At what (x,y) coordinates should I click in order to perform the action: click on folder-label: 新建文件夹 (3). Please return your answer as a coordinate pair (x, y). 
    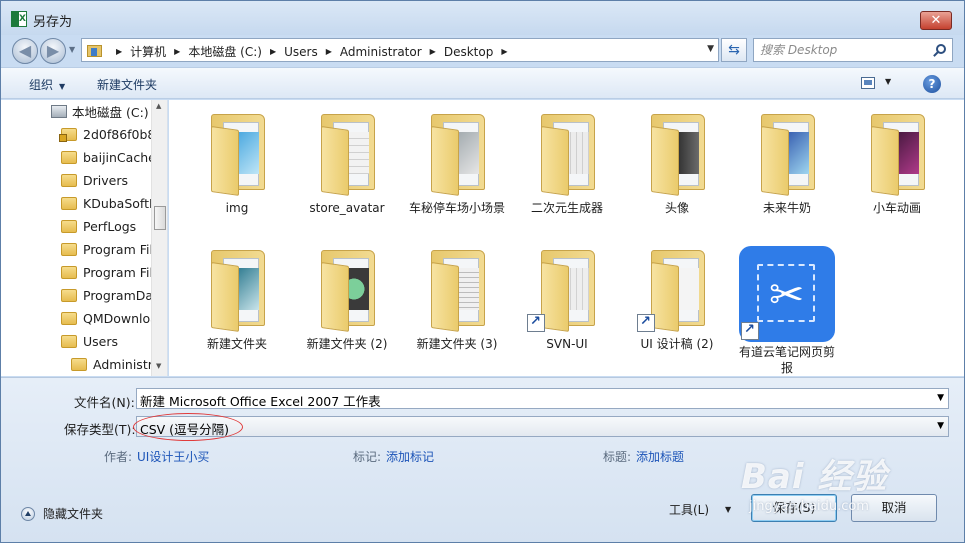
    Looking at the image, I should click on (457, 344).